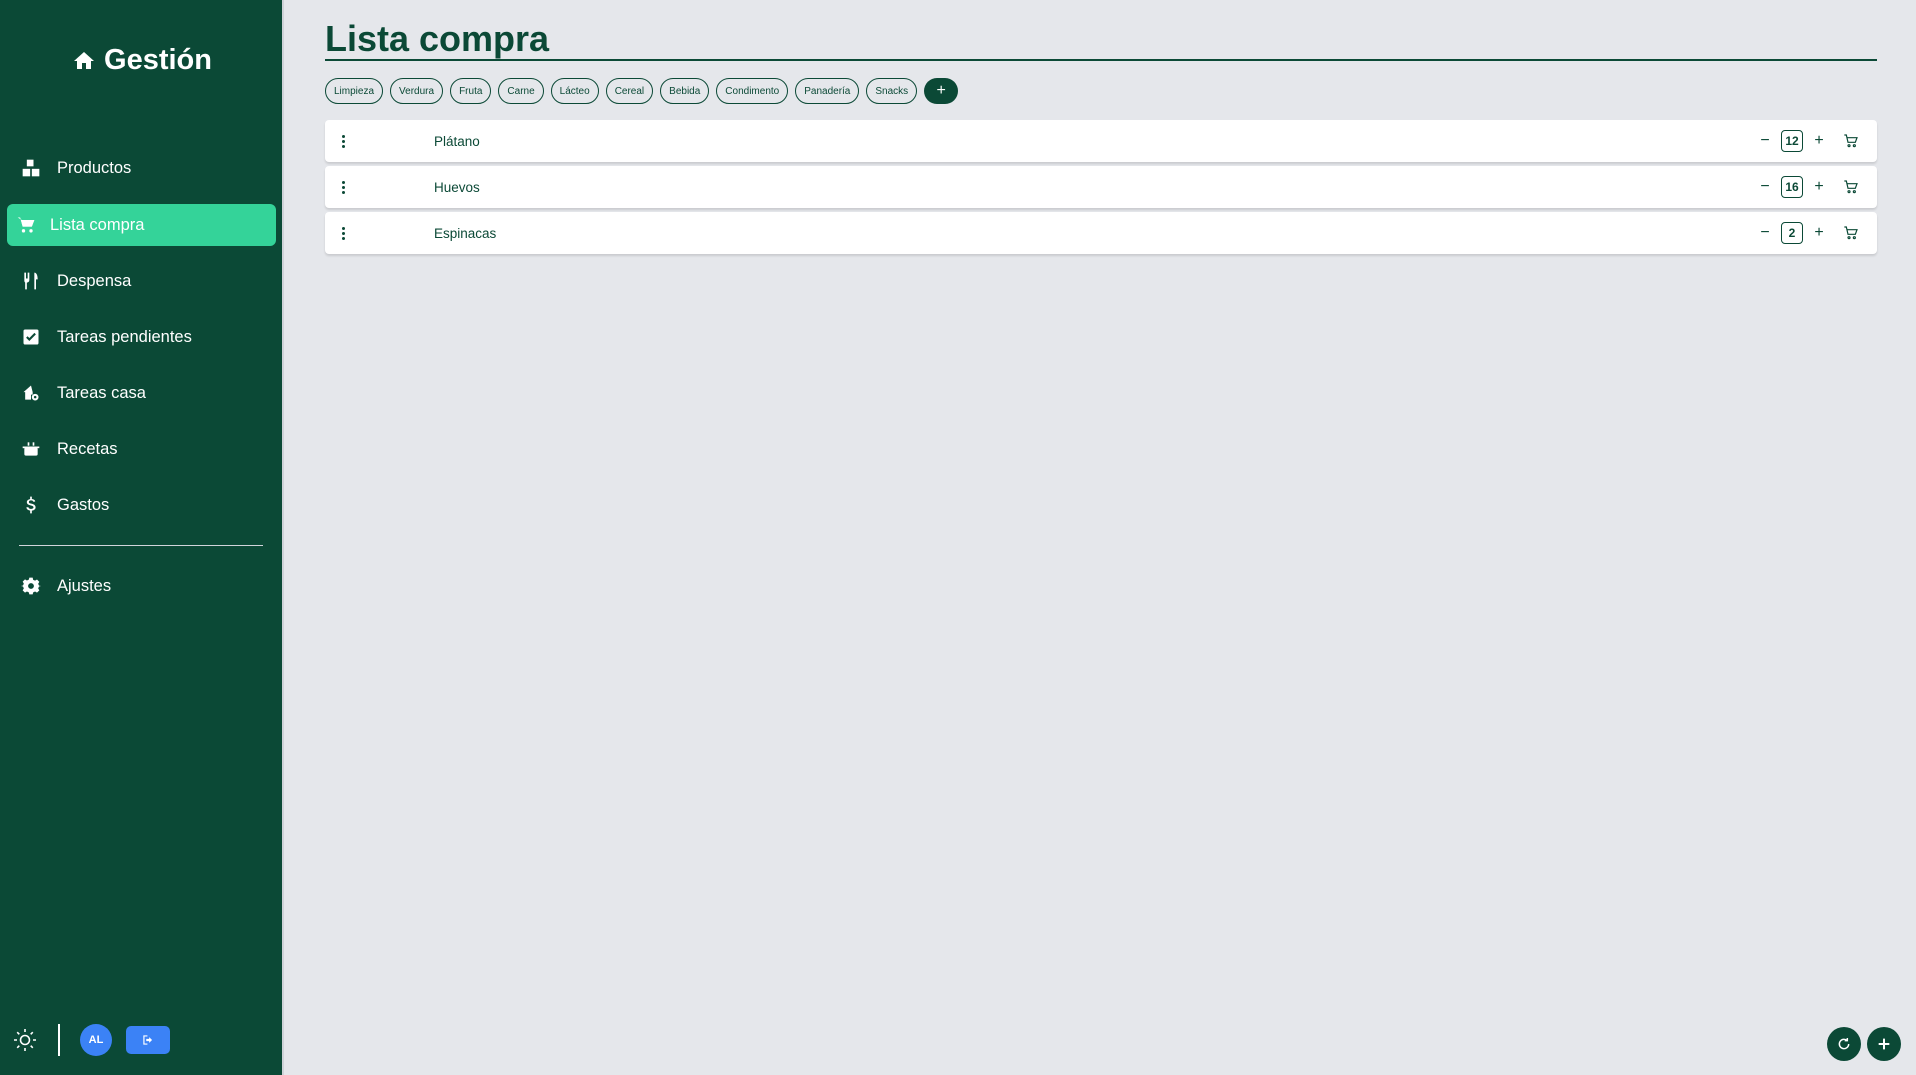 The width and height of the screenshot is (1916, 1075). What do you see at coordinates (141, 449) in the screenshot?
I see `sidebar-item-recetas: Recetas` at bounding box center [141, 449].